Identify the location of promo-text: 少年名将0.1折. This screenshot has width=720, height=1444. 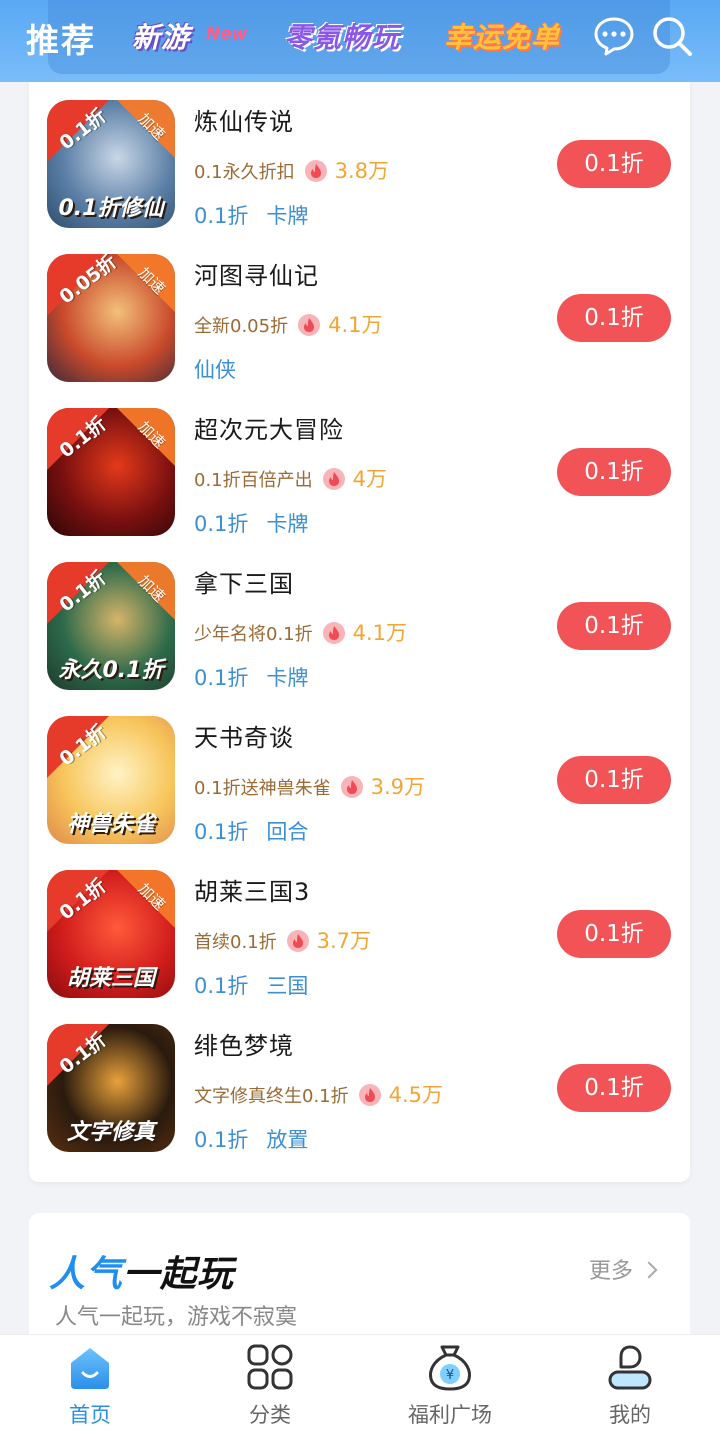
(253, 634).